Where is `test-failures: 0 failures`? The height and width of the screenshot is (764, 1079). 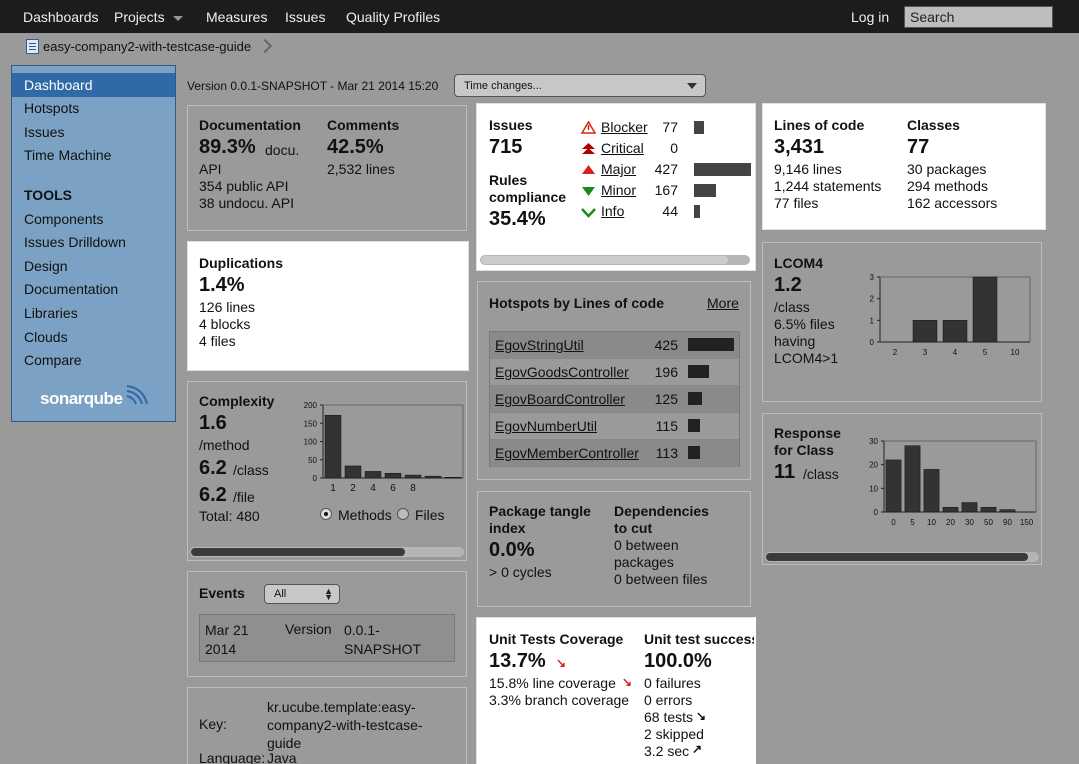
test-failures: 0 failures is located at coordinates (672, 683).